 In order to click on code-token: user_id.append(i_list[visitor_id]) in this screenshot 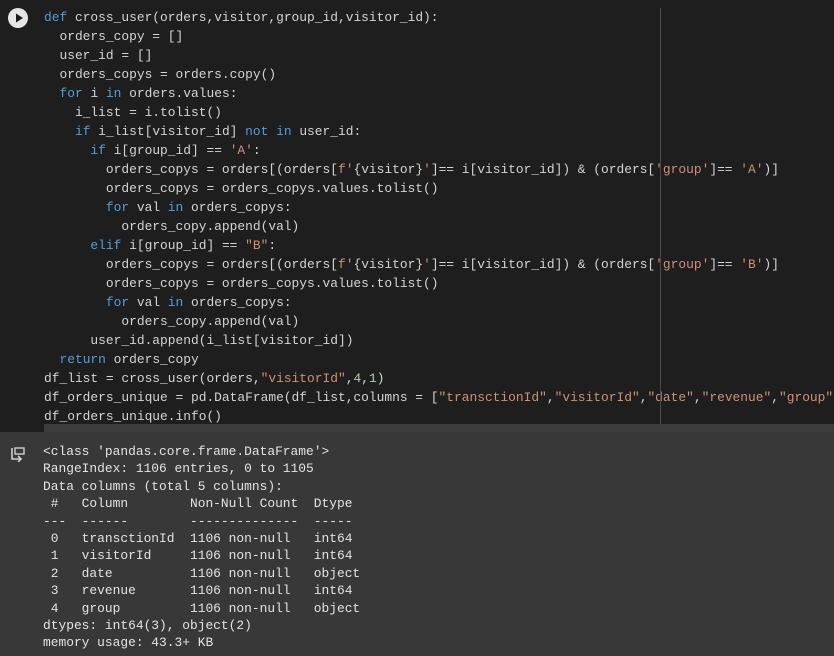, I will do `click(199, 340)`.